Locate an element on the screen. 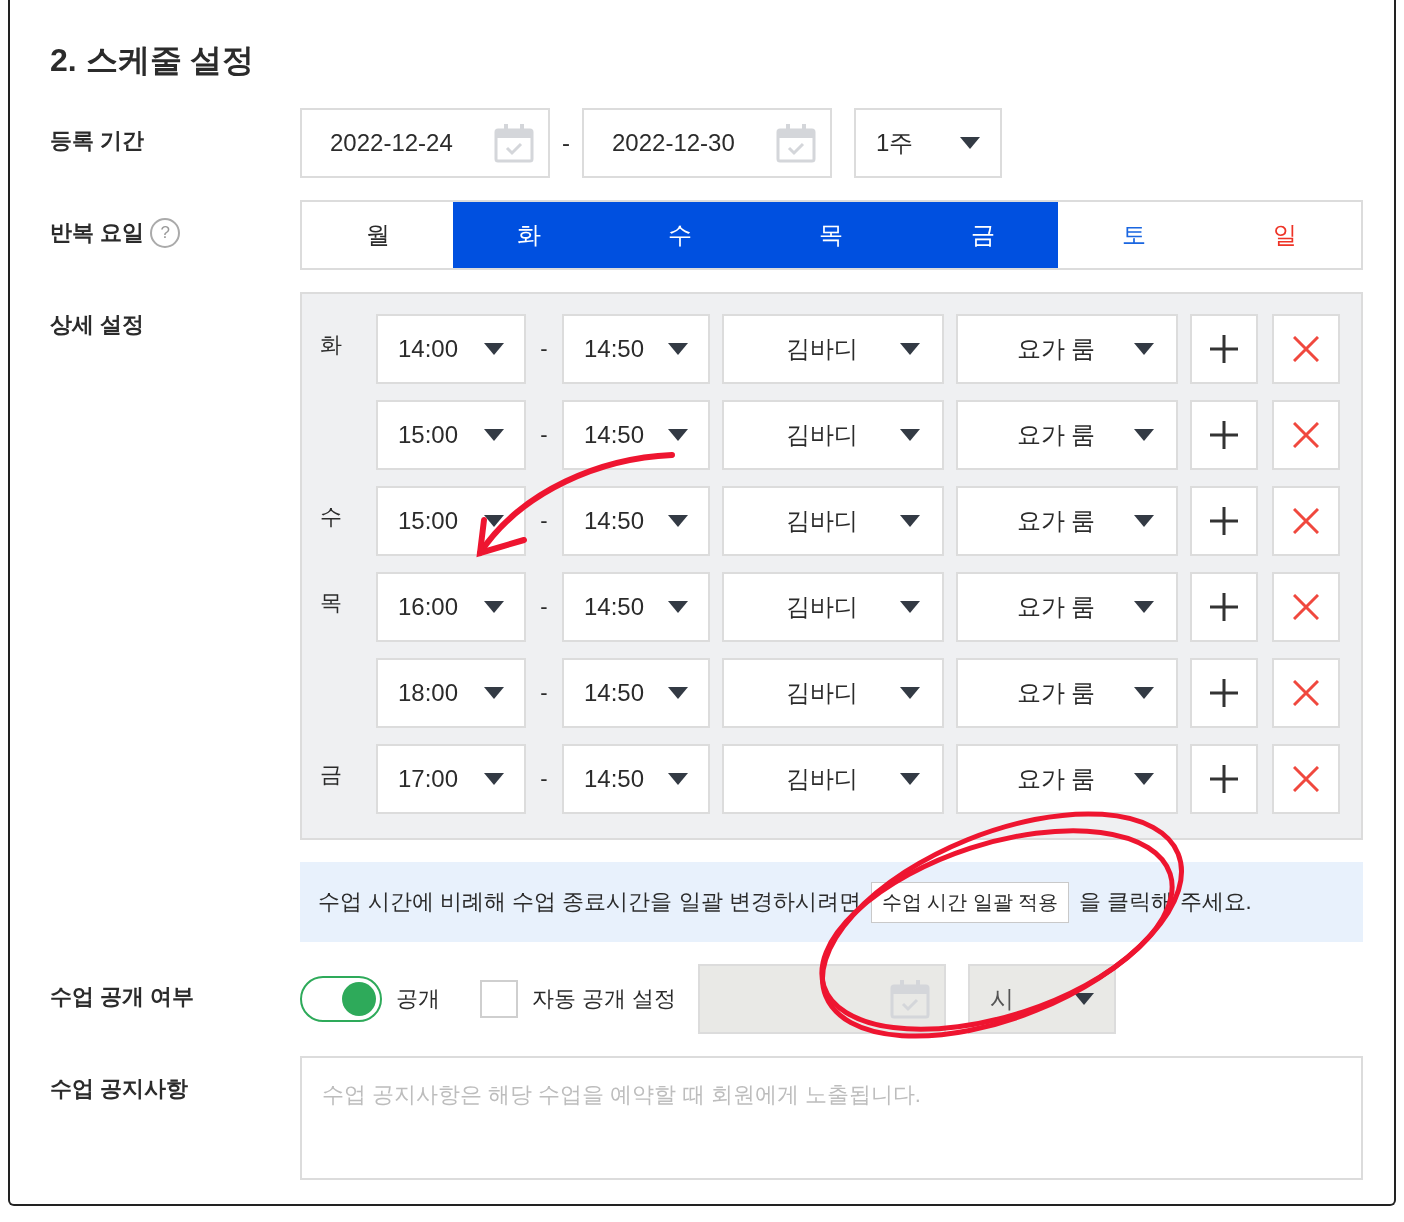  field-label: 수업 공개 여부 is located at coordinates (123, 997).